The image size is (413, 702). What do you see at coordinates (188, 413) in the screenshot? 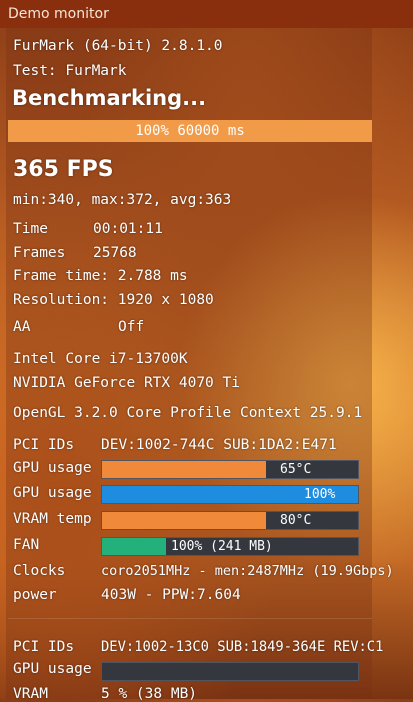
I see `opengl-info: OpenGL 3.2.0 Core Profile Context 25.9.1` at bounding box center [188, 413].